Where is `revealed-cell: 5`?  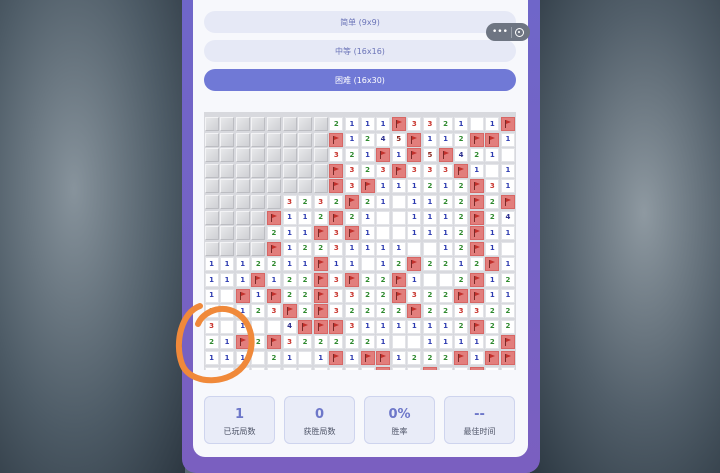 revealed-cell: 5 is located at coordinates (429, 155).